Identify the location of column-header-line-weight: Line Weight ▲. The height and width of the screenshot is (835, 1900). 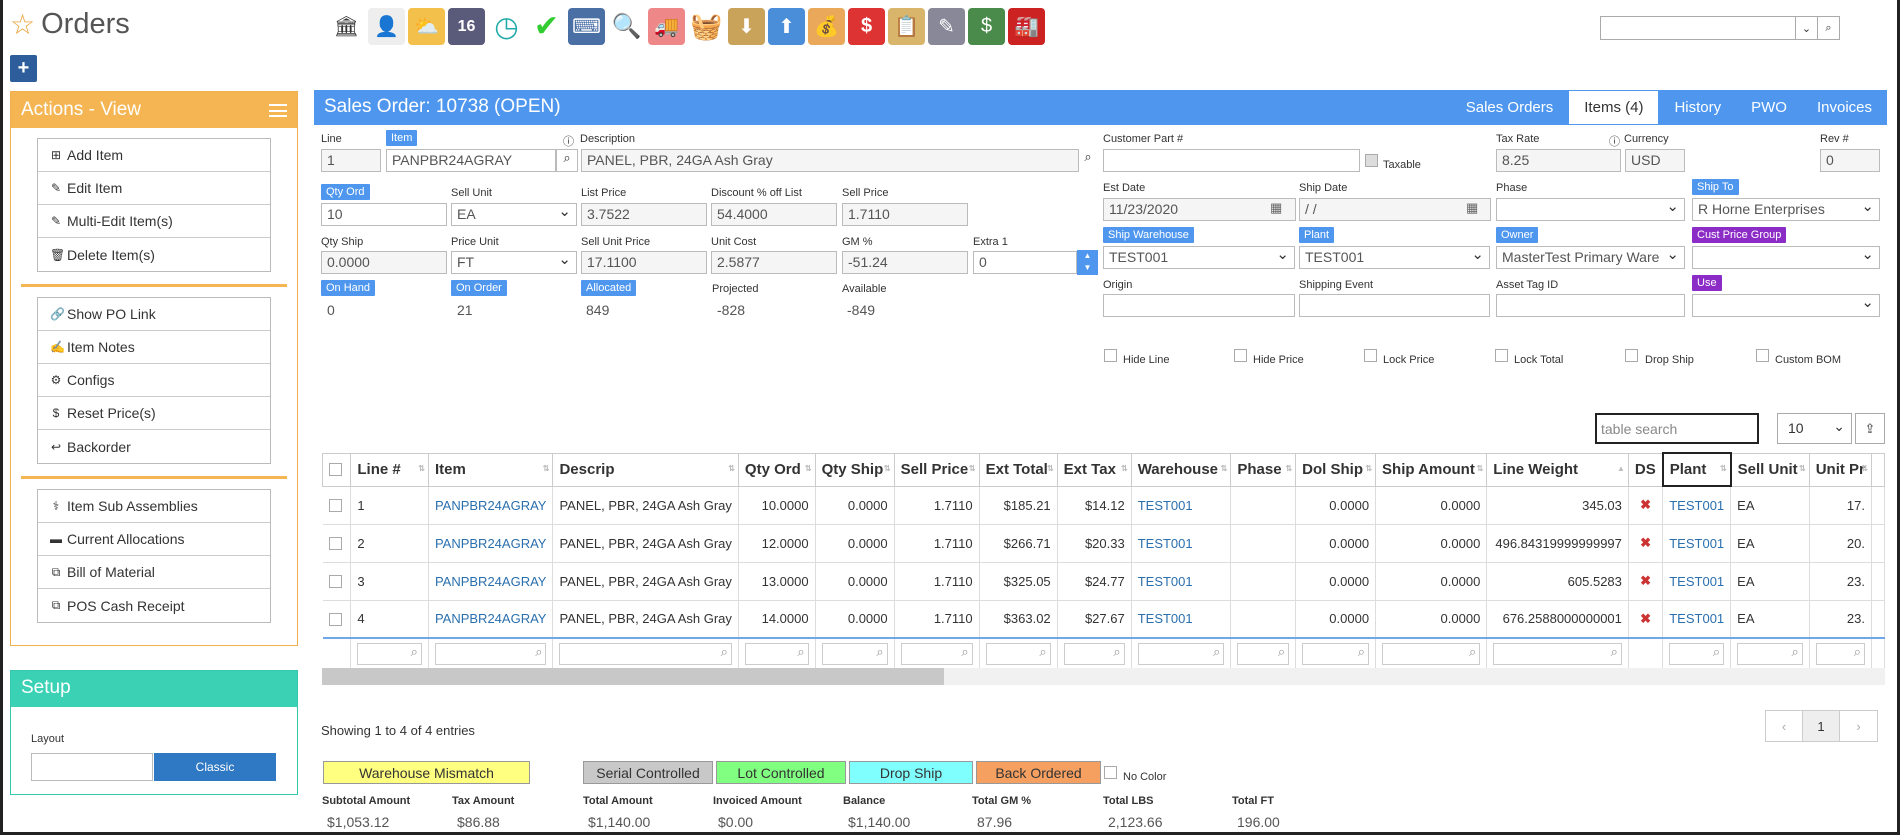
(1557, 469).